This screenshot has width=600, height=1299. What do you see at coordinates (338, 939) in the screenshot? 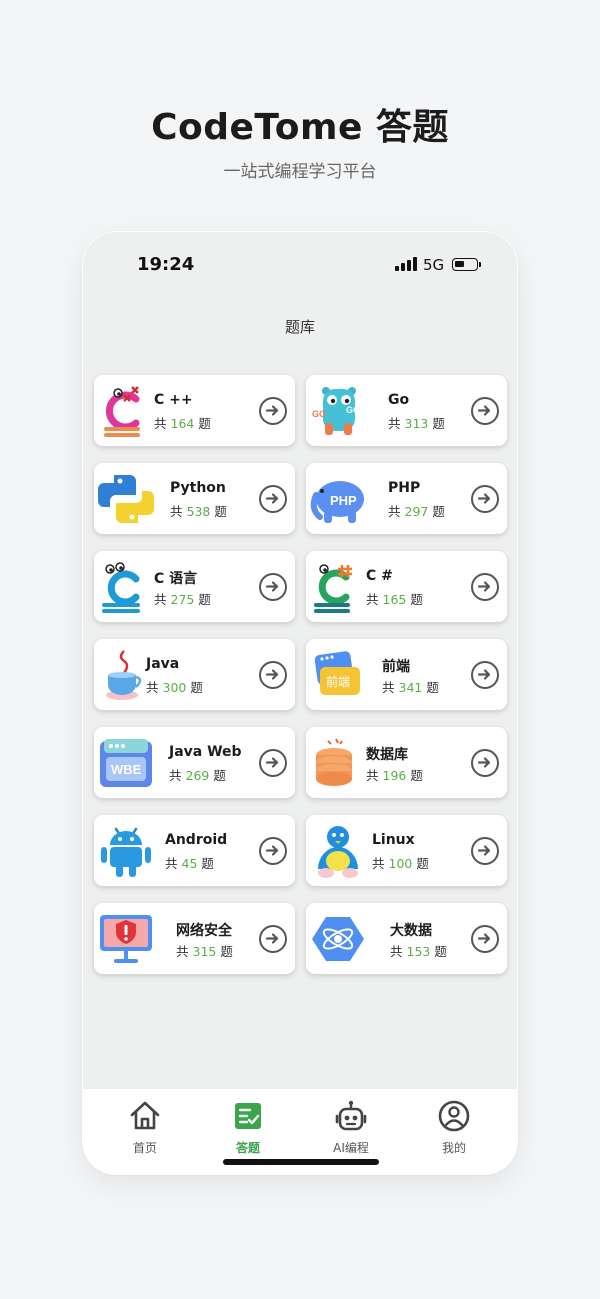
I see `big-data-icon` at bounding box center [338, 939].